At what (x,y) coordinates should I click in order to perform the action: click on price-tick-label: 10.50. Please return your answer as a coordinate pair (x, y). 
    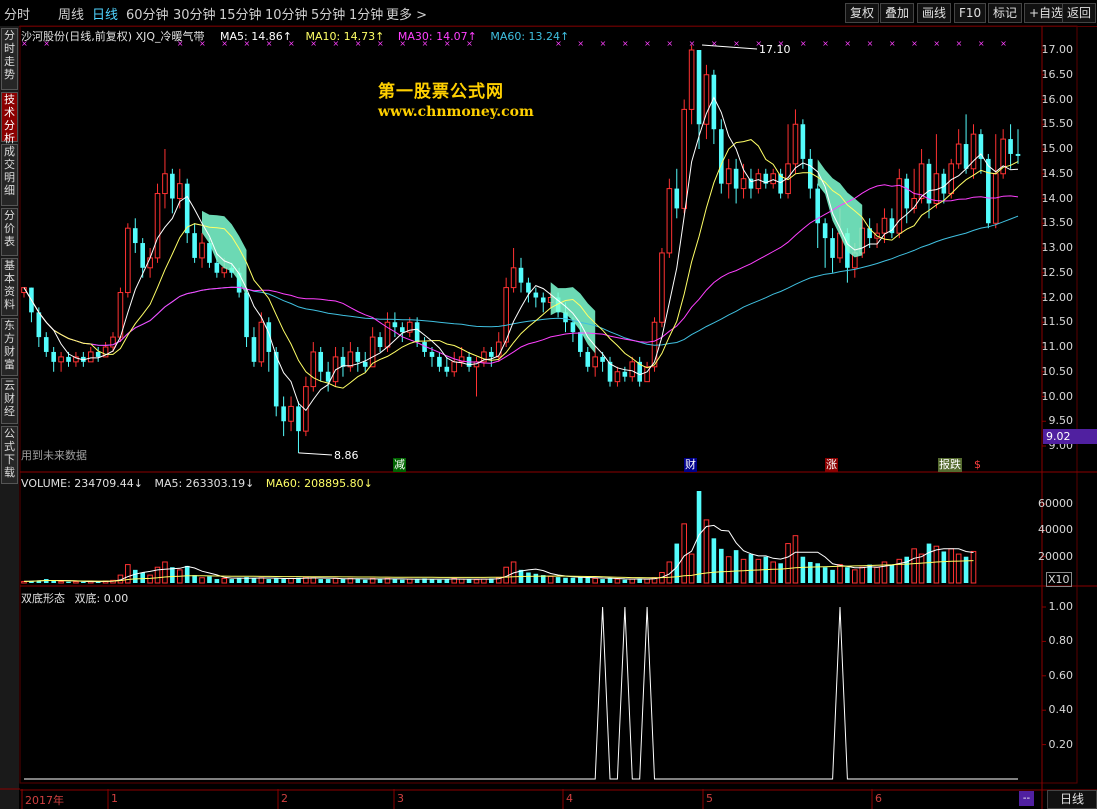
    Looking at the image, I should click on (1057, 371).